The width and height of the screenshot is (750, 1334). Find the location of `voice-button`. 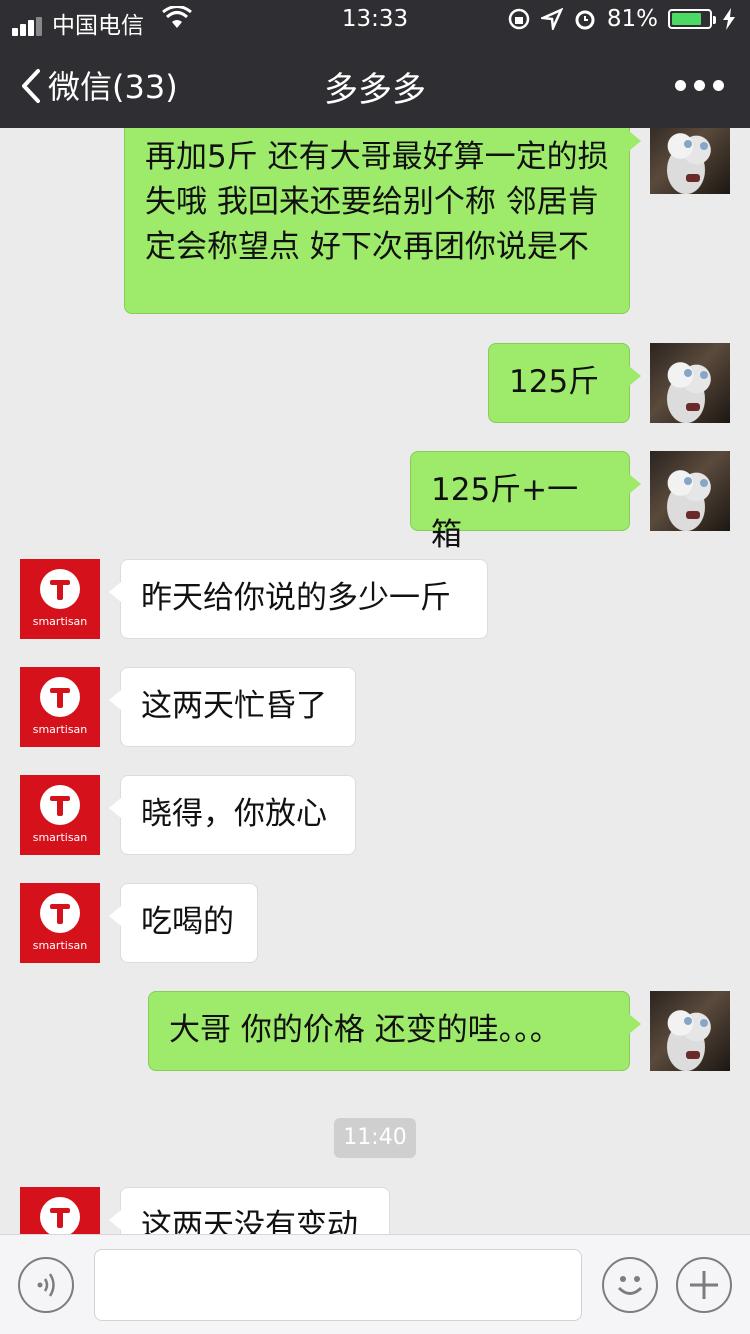

voice-button is located at coordinates (46, 1285).